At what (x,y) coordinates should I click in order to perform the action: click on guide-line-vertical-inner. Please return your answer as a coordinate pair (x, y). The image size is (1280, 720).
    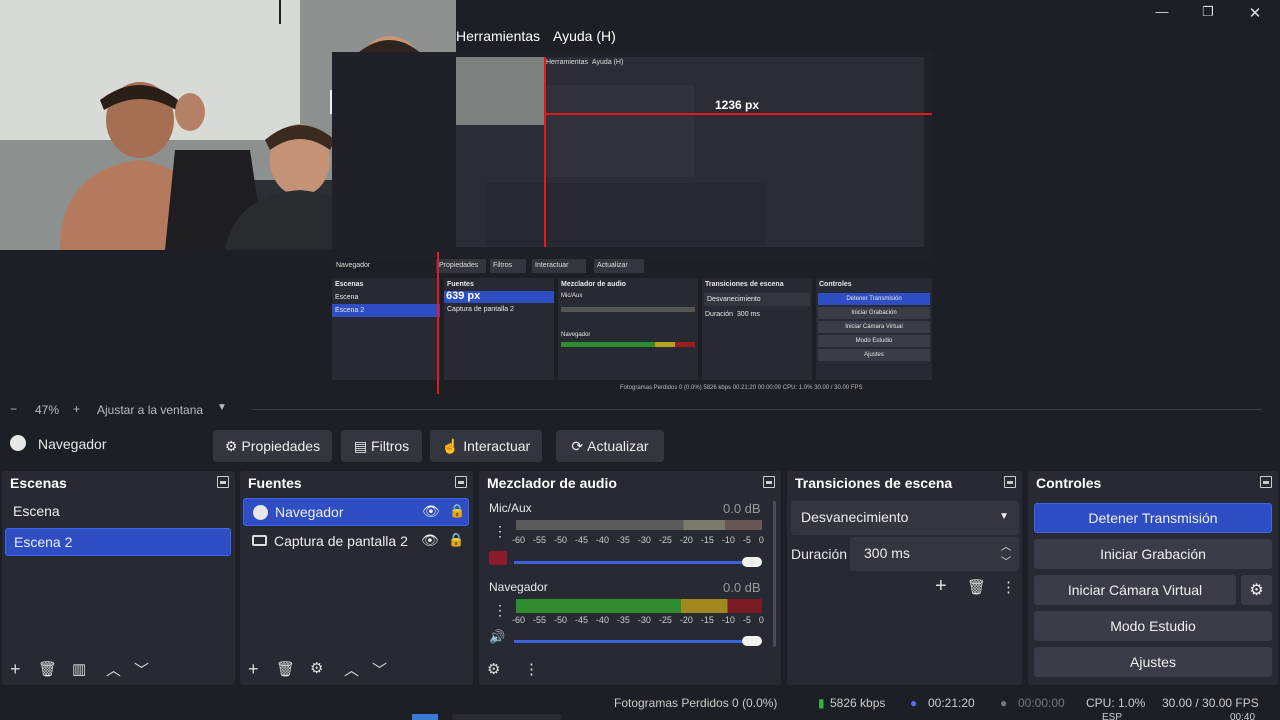
    Looking at the image, I should click on (545, 152).